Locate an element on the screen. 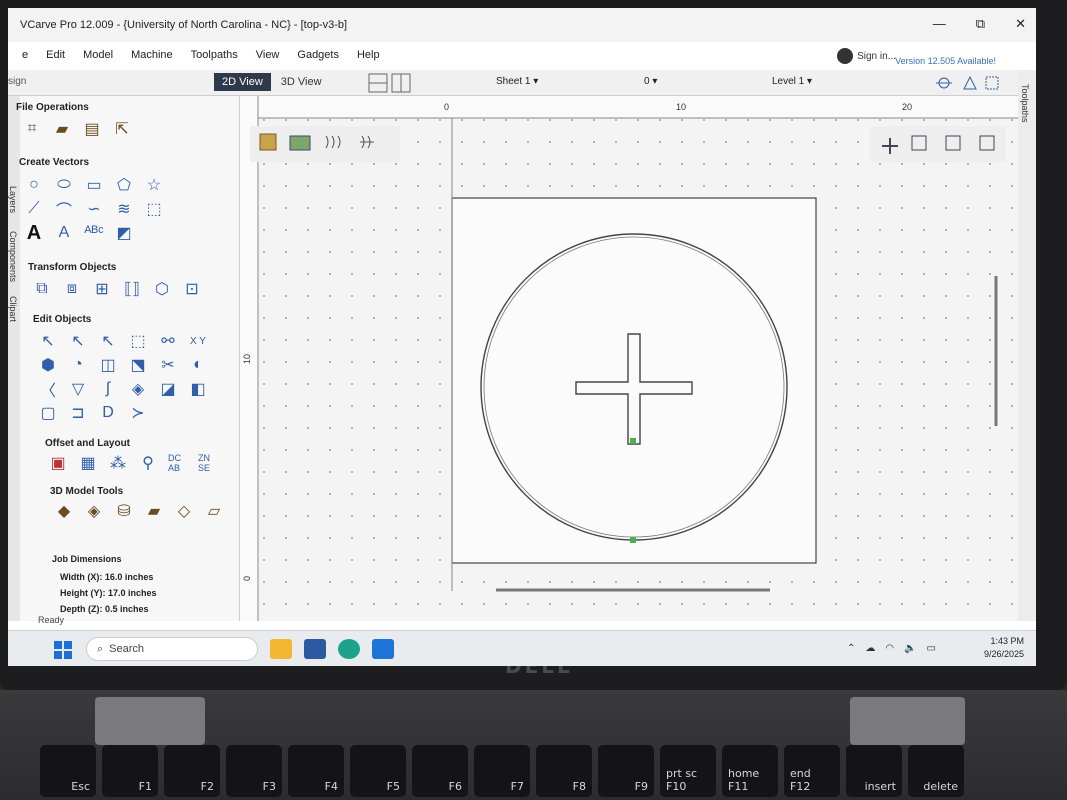 The image size is (1067, 800). distort-icon: ⬡ is located at coordinates (162, 289).